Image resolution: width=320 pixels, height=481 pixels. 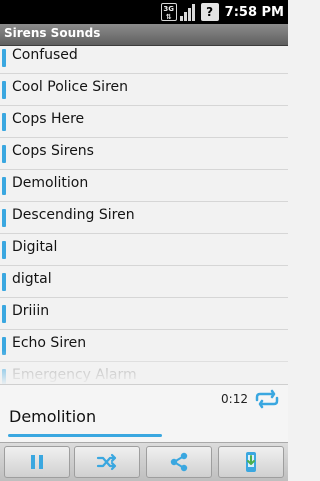 What do you see at coordinates (48, 119) in the screenshot?
I see `list-item-label: Cops Here` at bounding box center [48, 119].